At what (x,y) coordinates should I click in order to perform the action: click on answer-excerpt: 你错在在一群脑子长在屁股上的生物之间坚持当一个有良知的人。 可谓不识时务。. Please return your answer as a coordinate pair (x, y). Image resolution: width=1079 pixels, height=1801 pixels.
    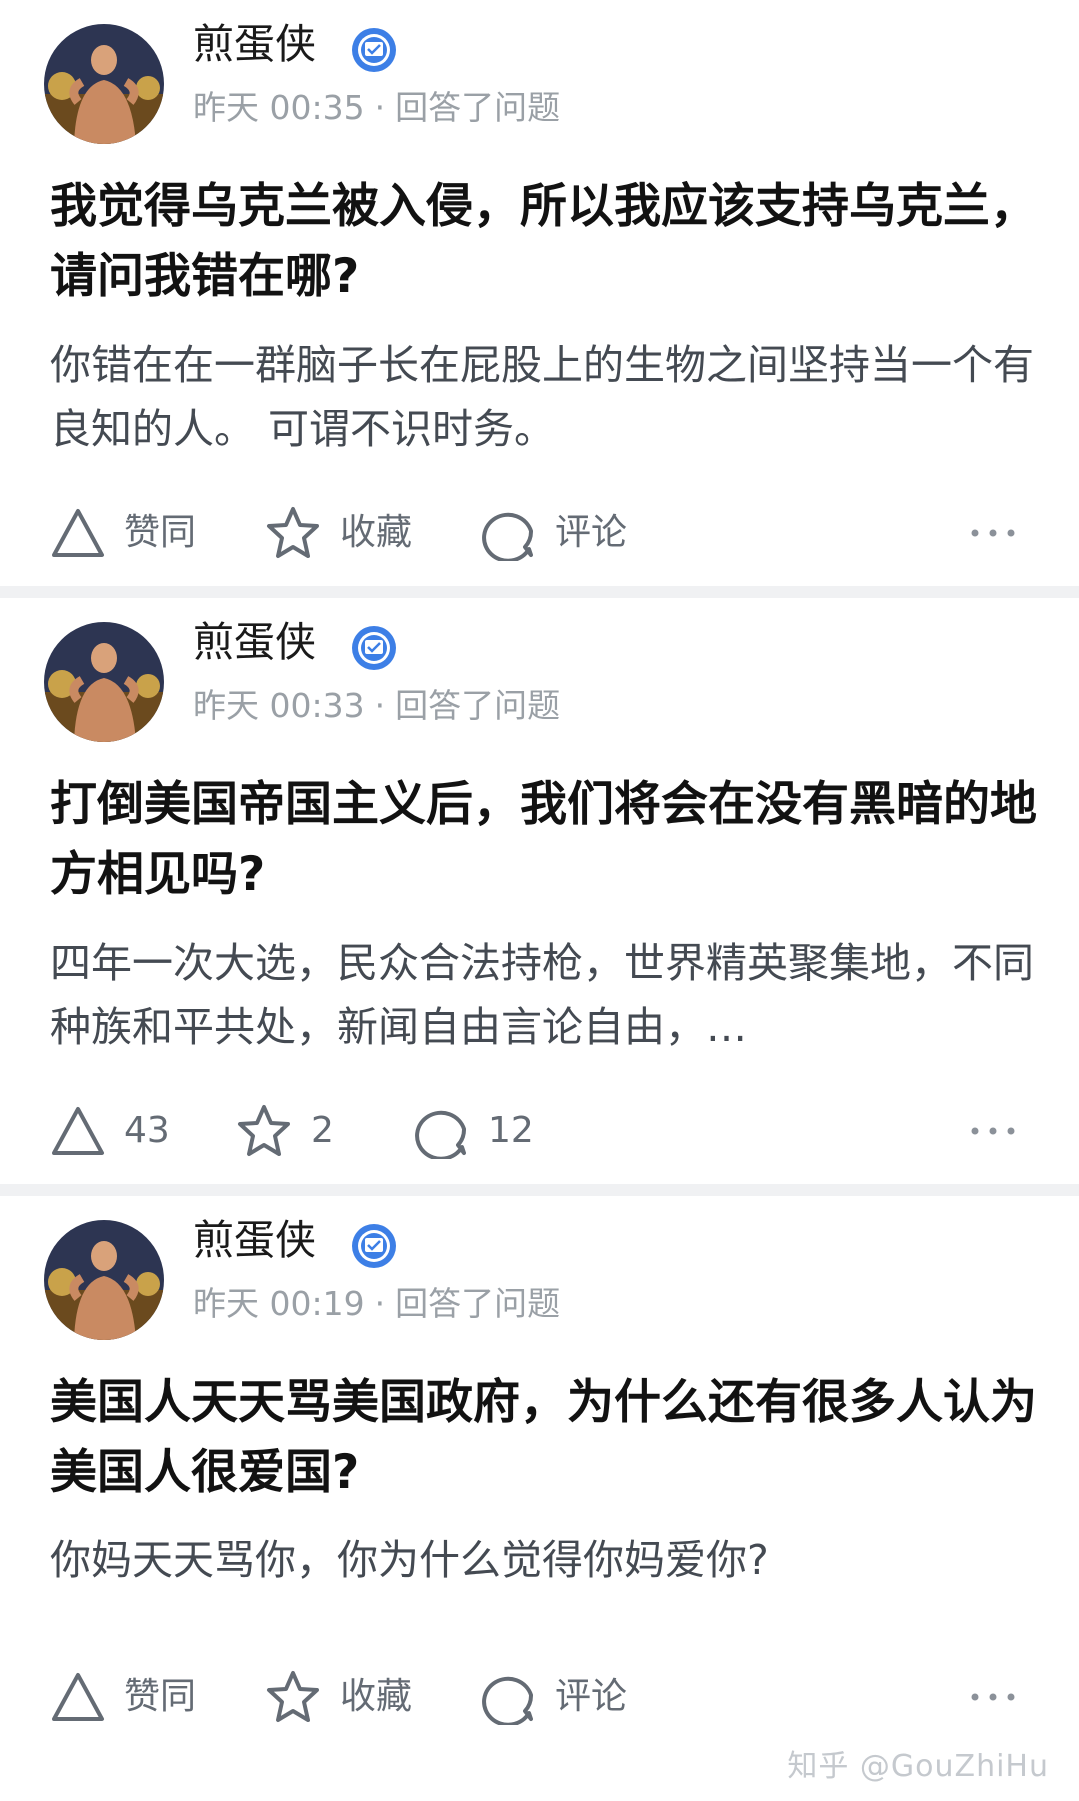
    Looking at the image, I should click on (545, 397).